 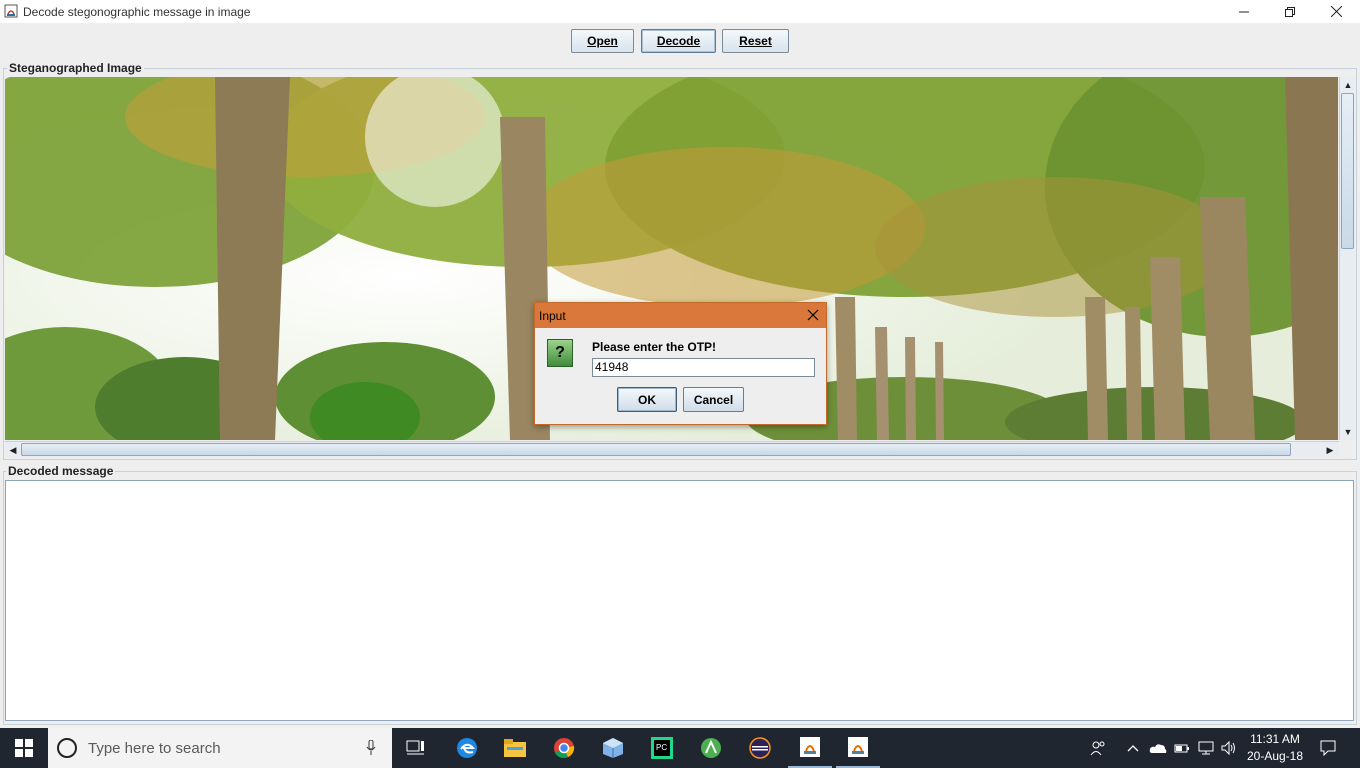 I want to click on edge-browser-icon, so click(x=467, y=748).